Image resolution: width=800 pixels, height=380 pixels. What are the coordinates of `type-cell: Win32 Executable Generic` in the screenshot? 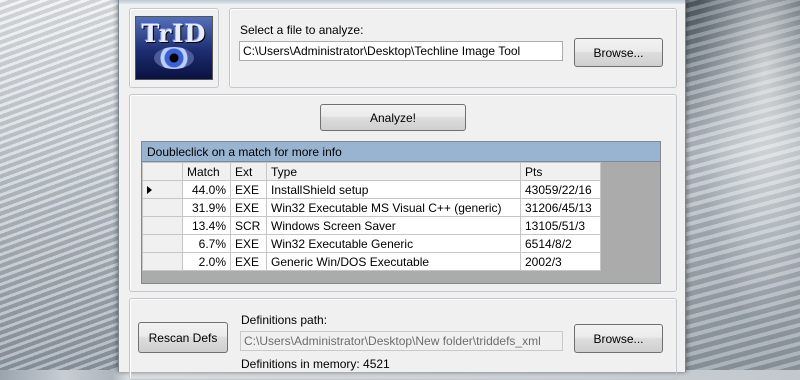 It's located at (393, 243).